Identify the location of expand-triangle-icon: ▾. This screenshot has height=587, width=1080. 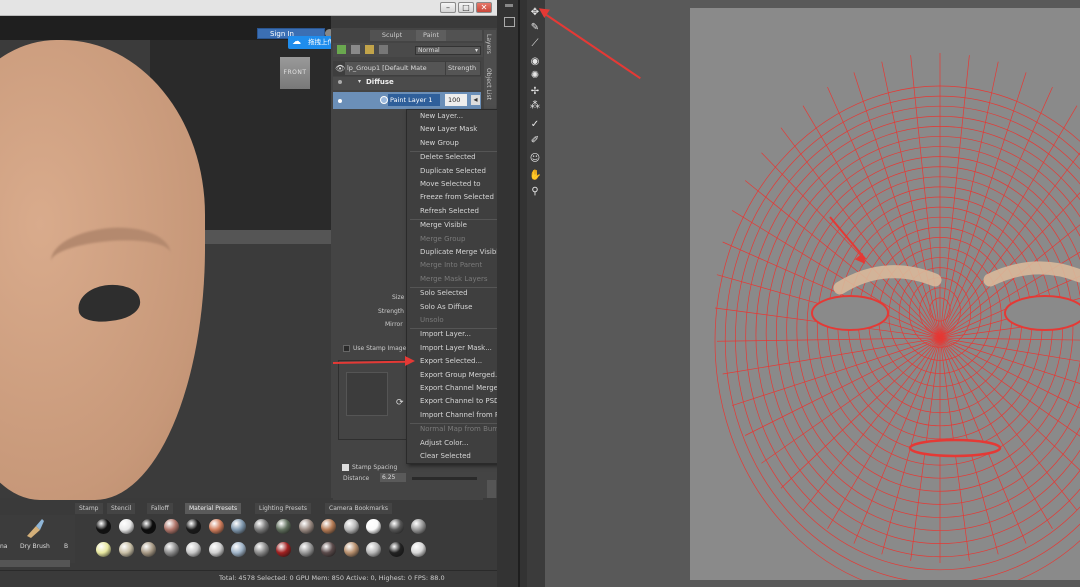
(359, 81).